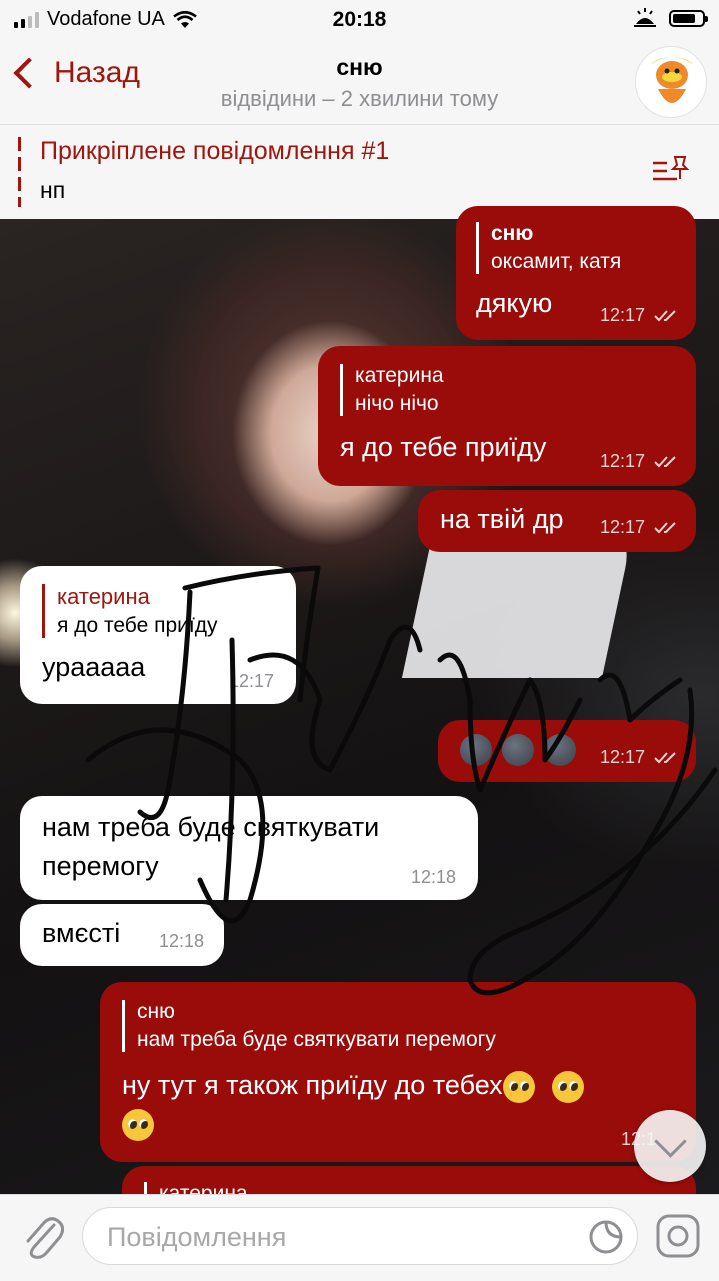  What do you see at coordinates (42, 1236) in the screenshot?
I see `attach-icon` at bounding box center [42, 1236].